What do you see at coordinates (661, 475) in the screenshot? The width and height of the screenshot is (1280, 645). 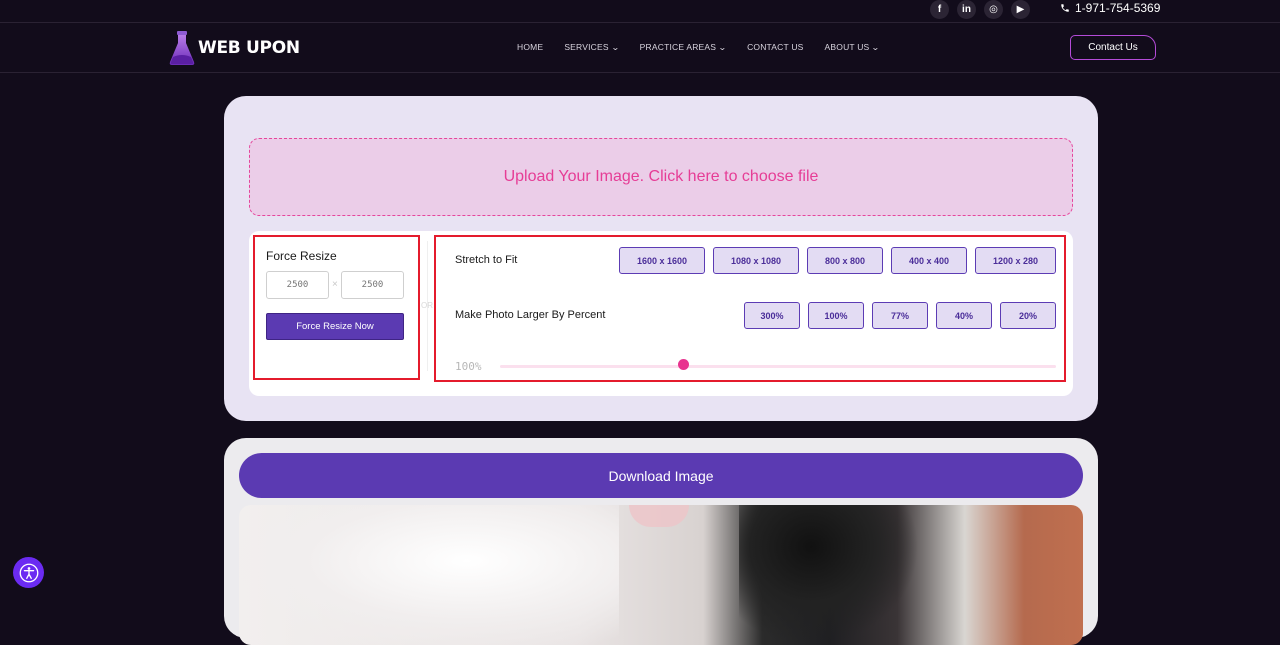 I see `download-image-button: Download Image` at bounding box center [661, 475].